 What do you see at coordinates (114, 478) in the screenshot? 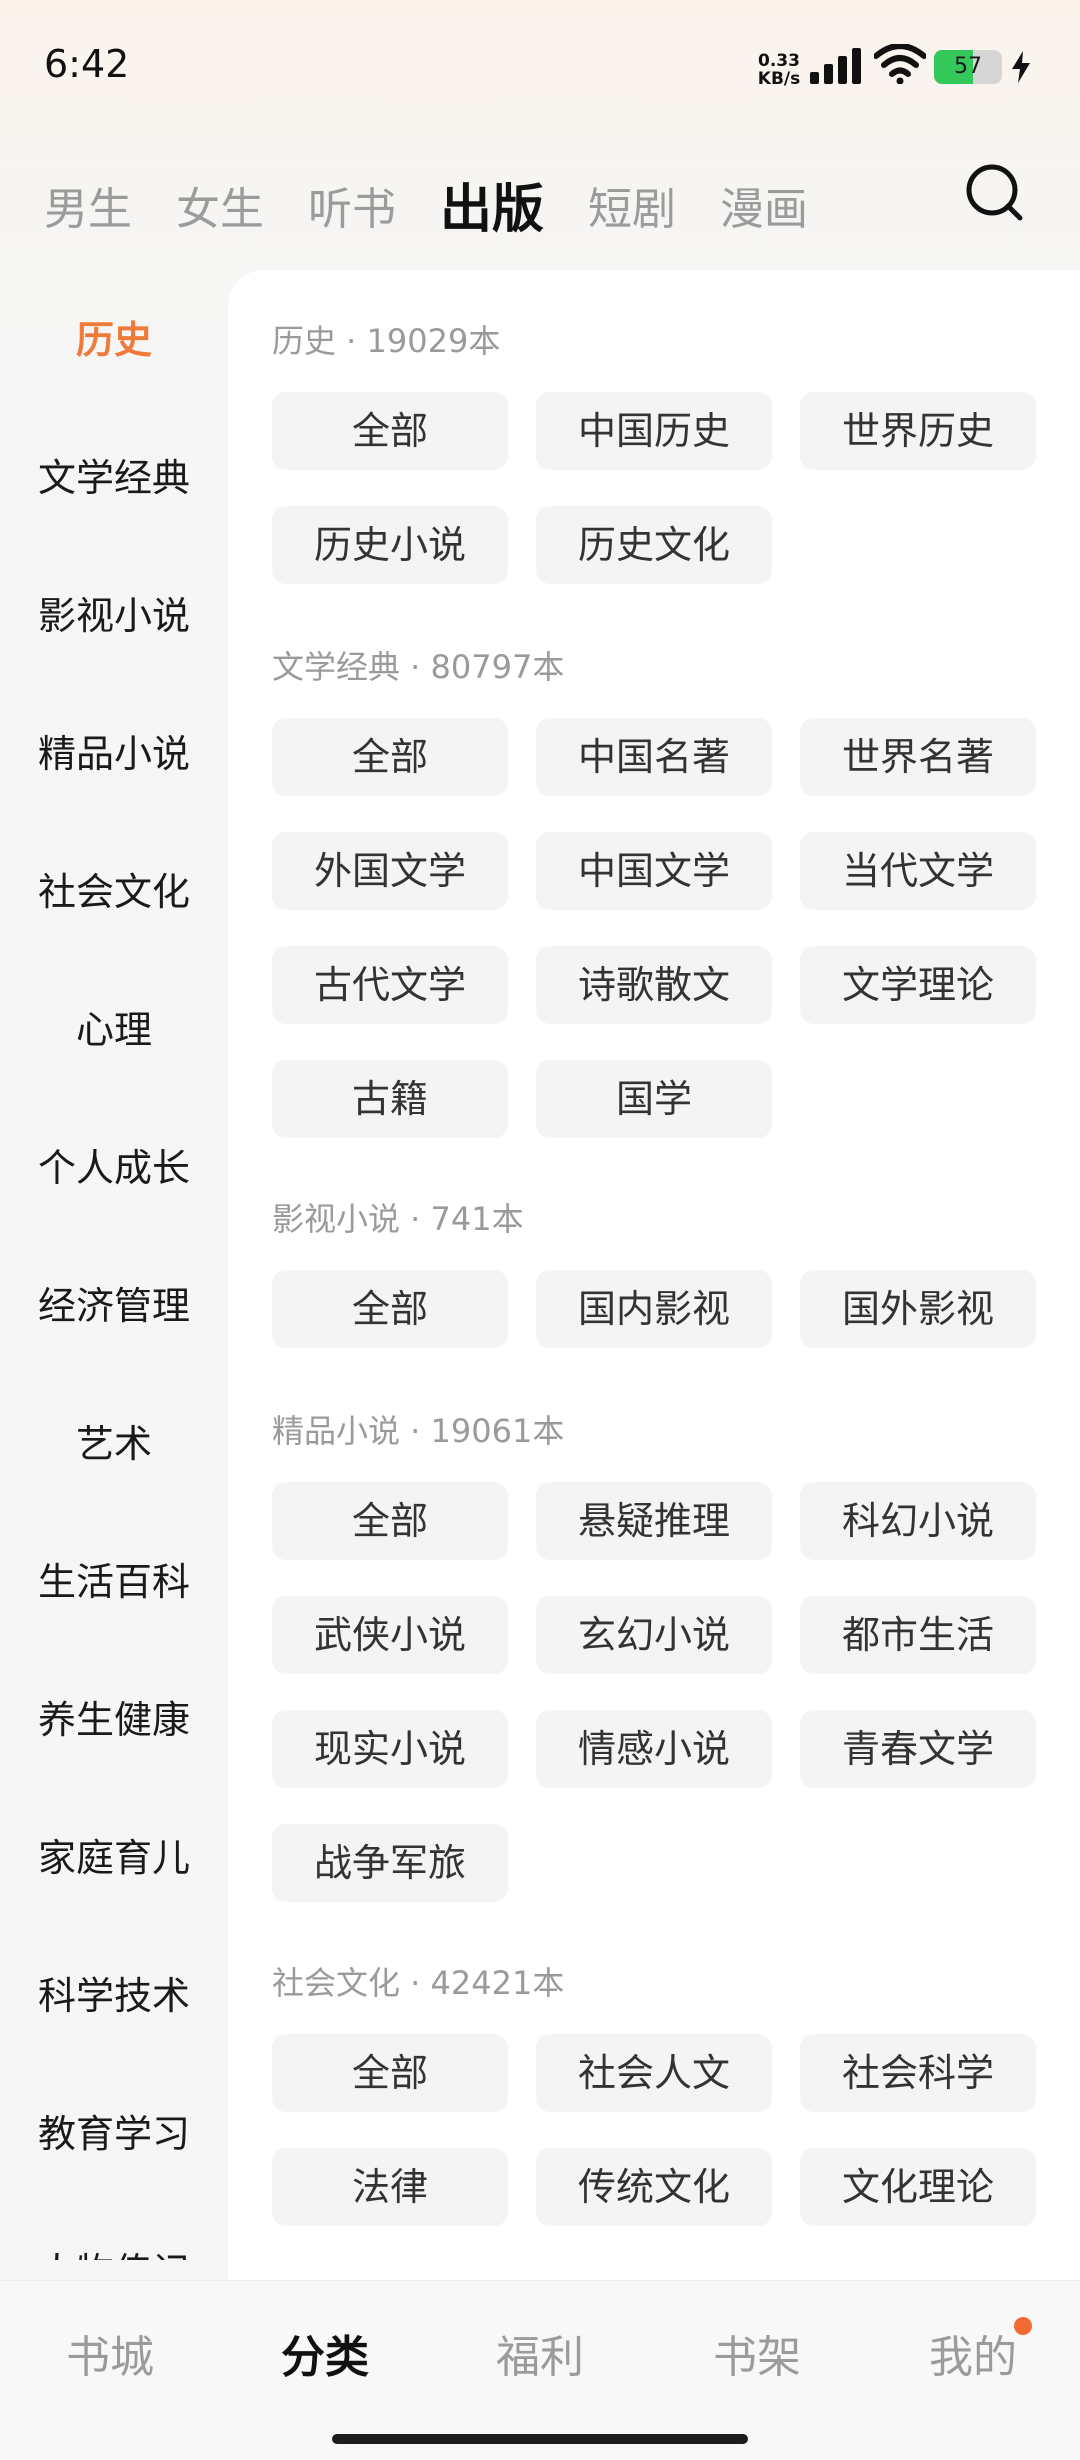
I see `sidebar-item-literature-classics: 文学经典` at bounding box center [114, 478].